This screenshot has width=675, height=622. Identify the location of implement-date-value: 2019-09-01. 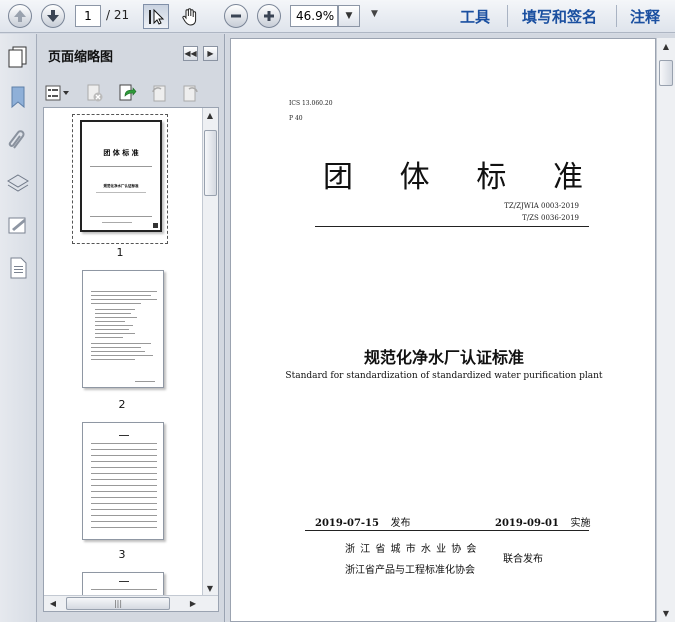
(527, 523).